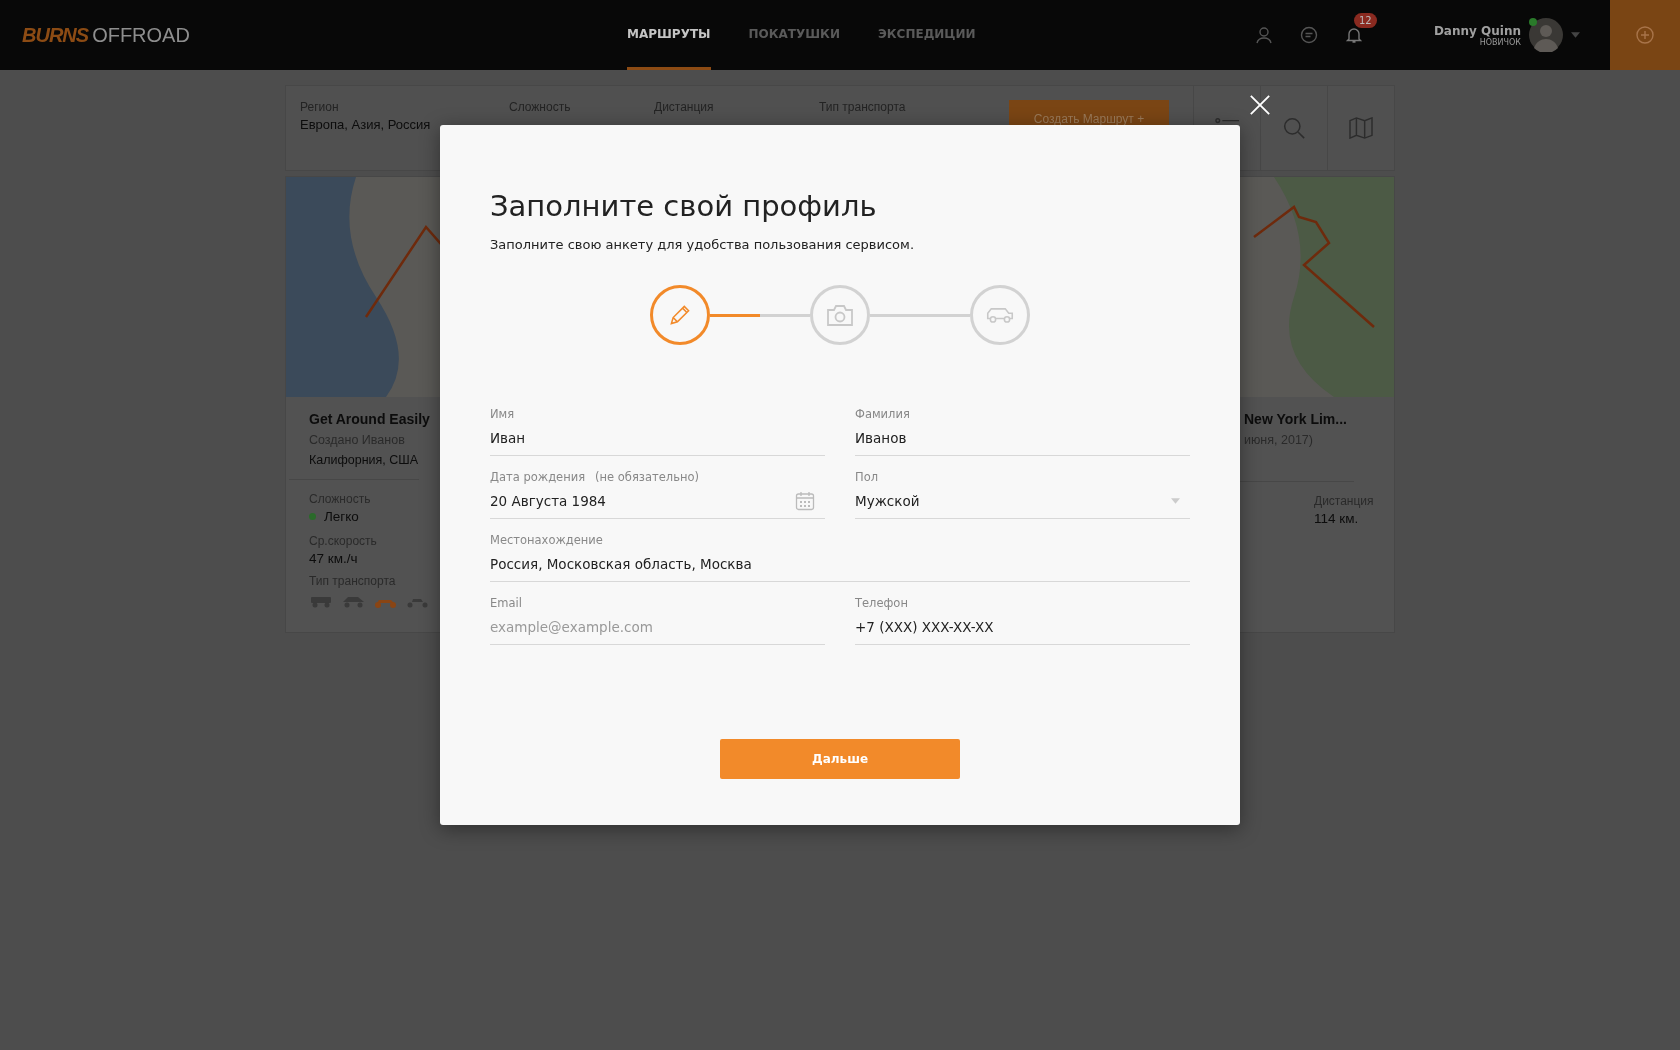 The image size is (1680, 1050). Describe the element at coordinates (1546, 35) in the screenshot. I see `avatar-icon` at that location.